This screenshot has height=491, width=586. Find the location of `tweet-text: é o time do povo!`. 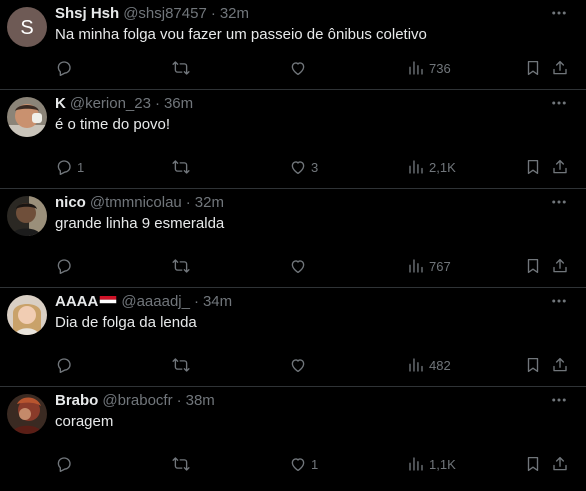

tweet-text: é o time do povo! is located at coordinates (113, 124).